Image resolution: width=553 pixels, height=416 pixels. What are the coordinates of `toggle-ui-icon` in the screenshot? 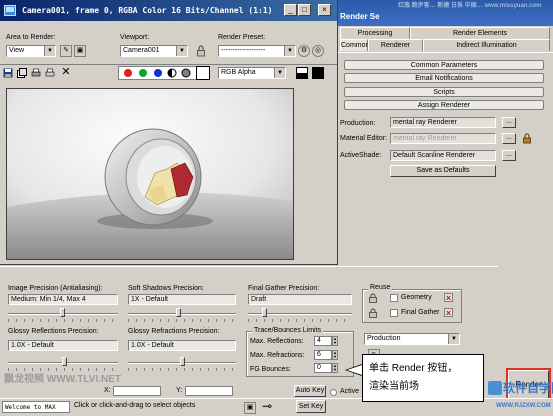 It's located at (318, 73).